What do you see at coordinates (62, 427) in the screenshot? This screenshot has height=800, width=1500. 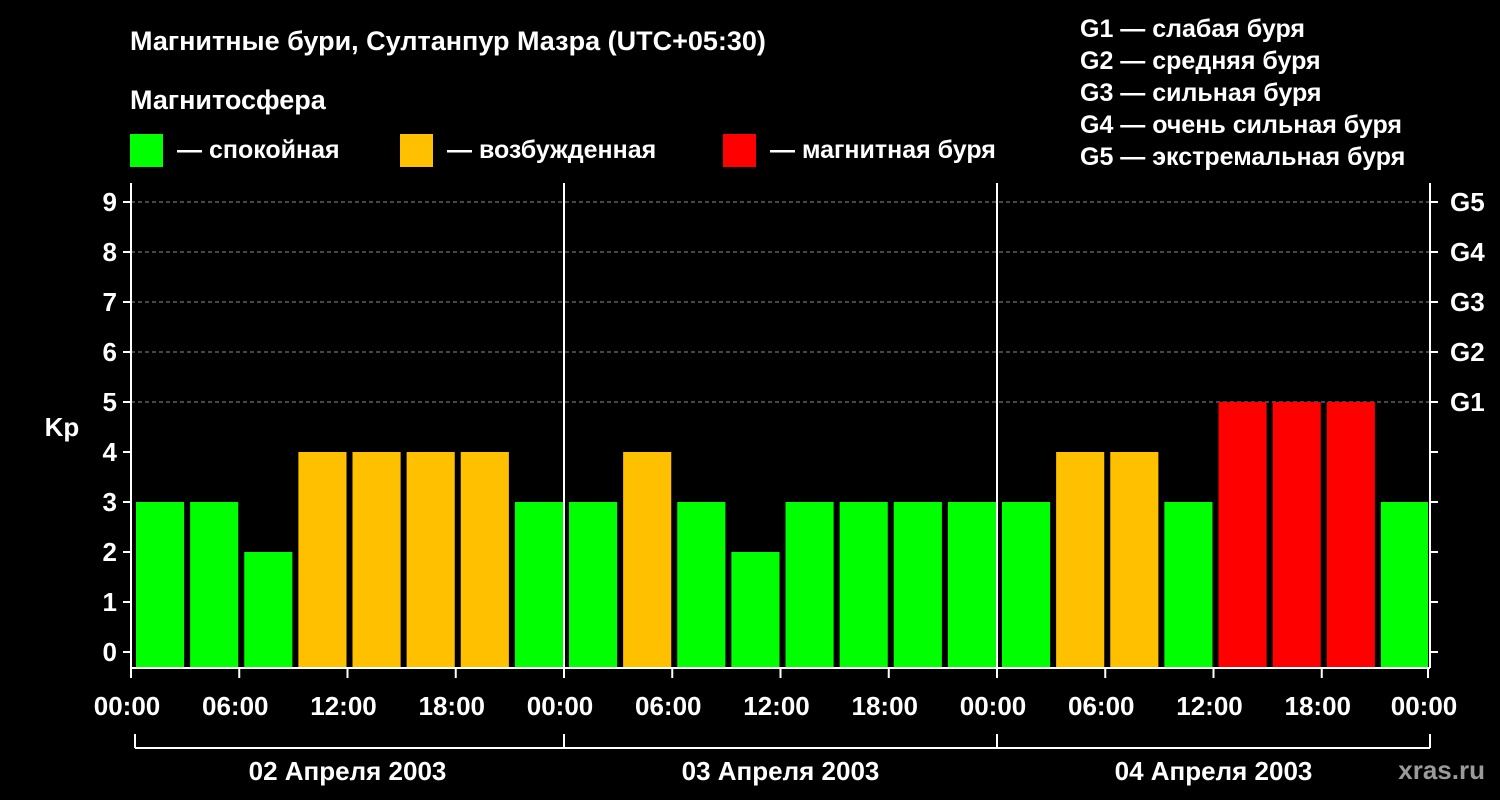 I see `y-axis-label: Kp` at bounding box center [62, 427].